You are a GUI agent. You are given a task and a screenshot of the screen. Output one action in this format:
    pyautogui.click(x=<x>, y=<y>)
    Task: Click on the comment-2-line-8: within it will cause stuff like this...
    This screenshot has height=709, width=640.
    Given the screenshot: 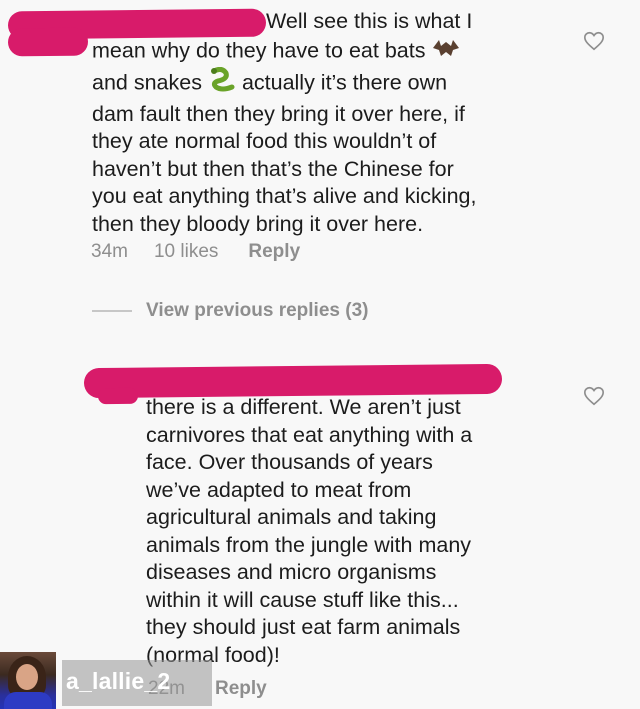 What is the action you would take?
    pyautogui.click(x=302, y=599)
    